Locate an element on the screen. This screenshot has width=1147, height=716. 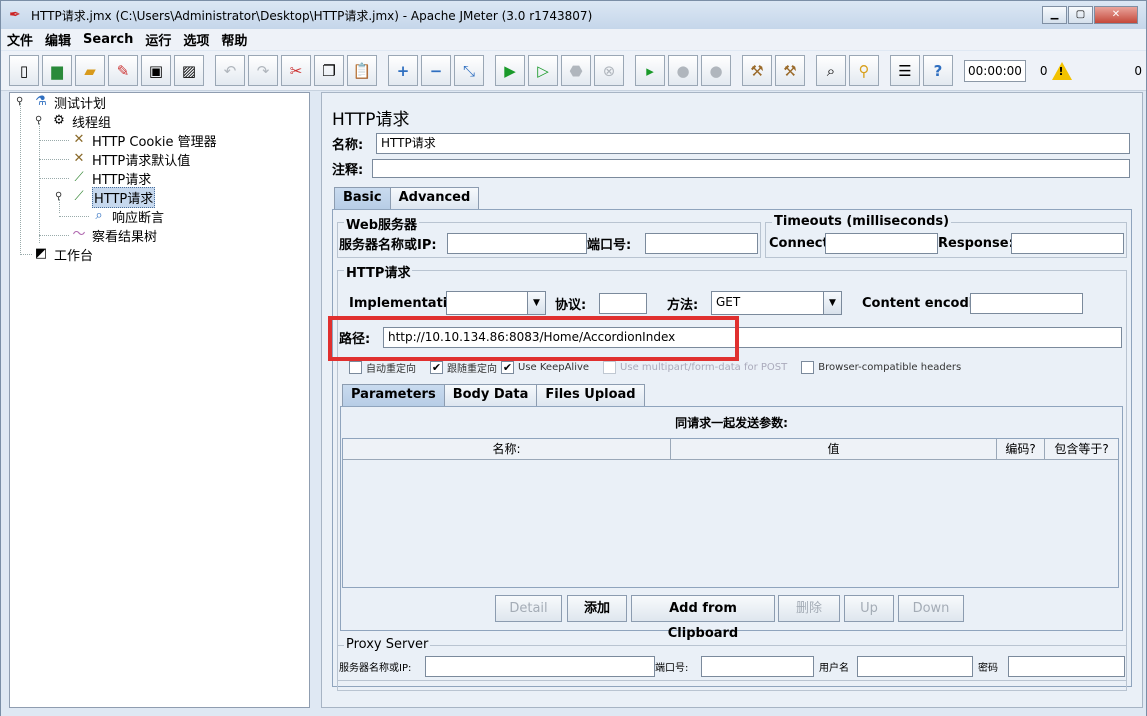
add-button: 添加 is located at coordinates (597, 608).